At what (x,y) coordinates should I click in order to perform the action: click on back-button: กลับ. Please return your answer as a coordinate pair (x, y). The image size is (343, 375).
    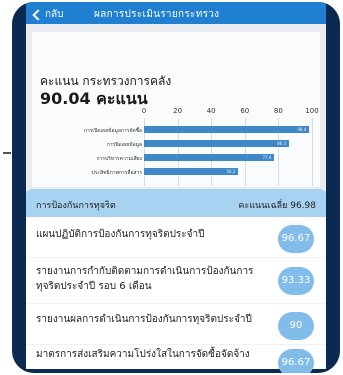
    Looking at the image, I should click on (48, 14).